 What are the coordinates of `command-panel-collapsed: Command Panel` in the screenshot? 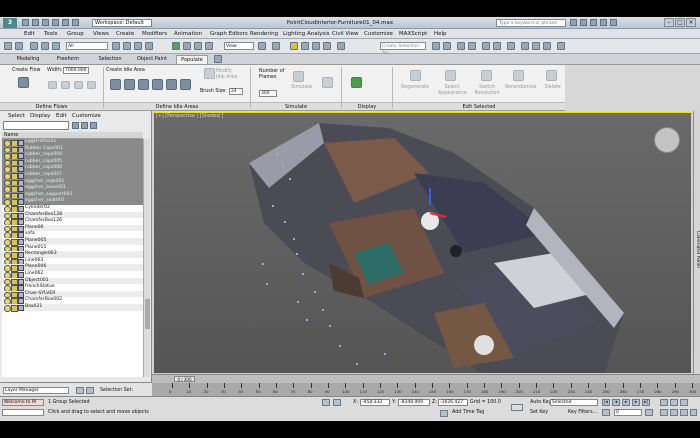 It's located at (696, 246).